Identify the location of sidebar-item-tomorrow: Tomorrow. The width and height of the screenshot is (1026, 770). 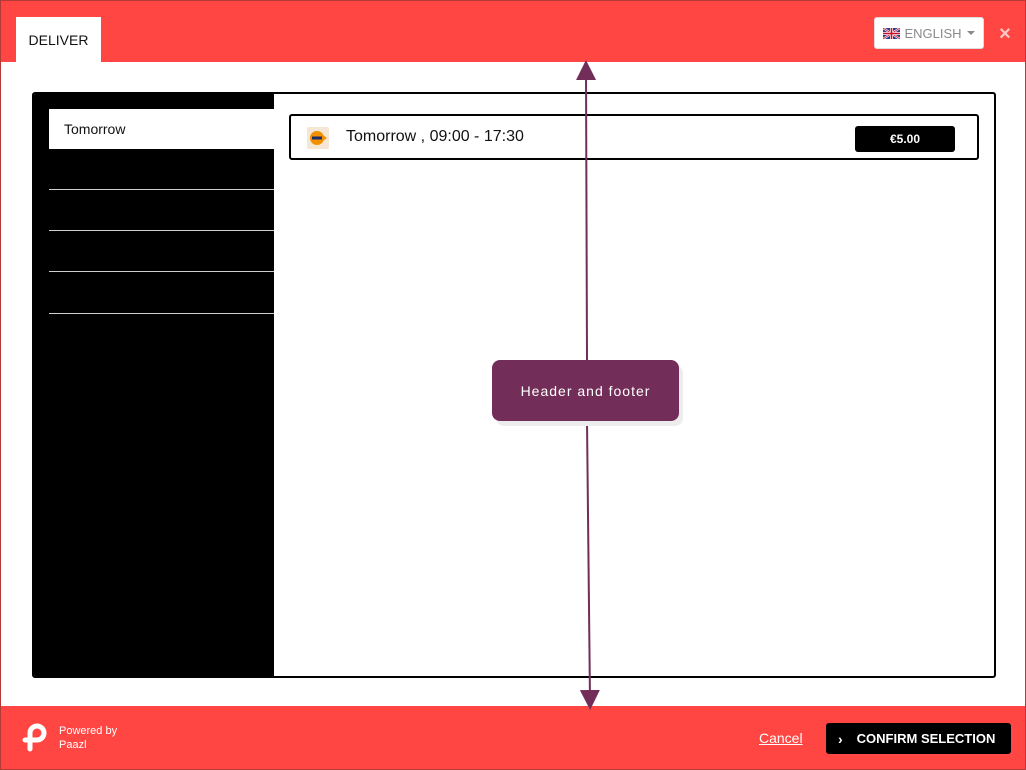
(161, 129).